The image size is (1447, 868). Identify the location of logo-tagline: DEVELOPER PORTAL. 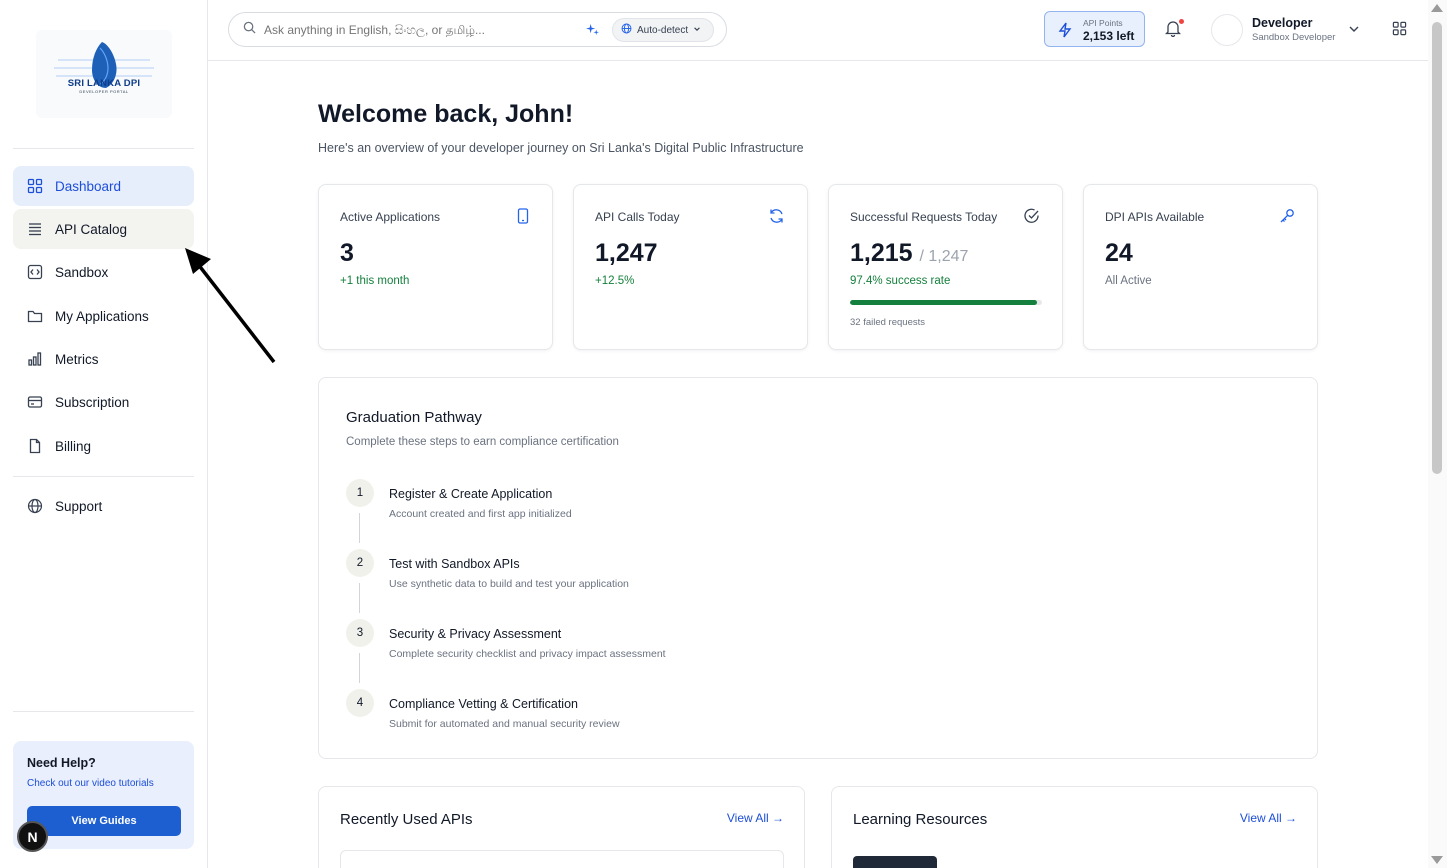
(104, 91).